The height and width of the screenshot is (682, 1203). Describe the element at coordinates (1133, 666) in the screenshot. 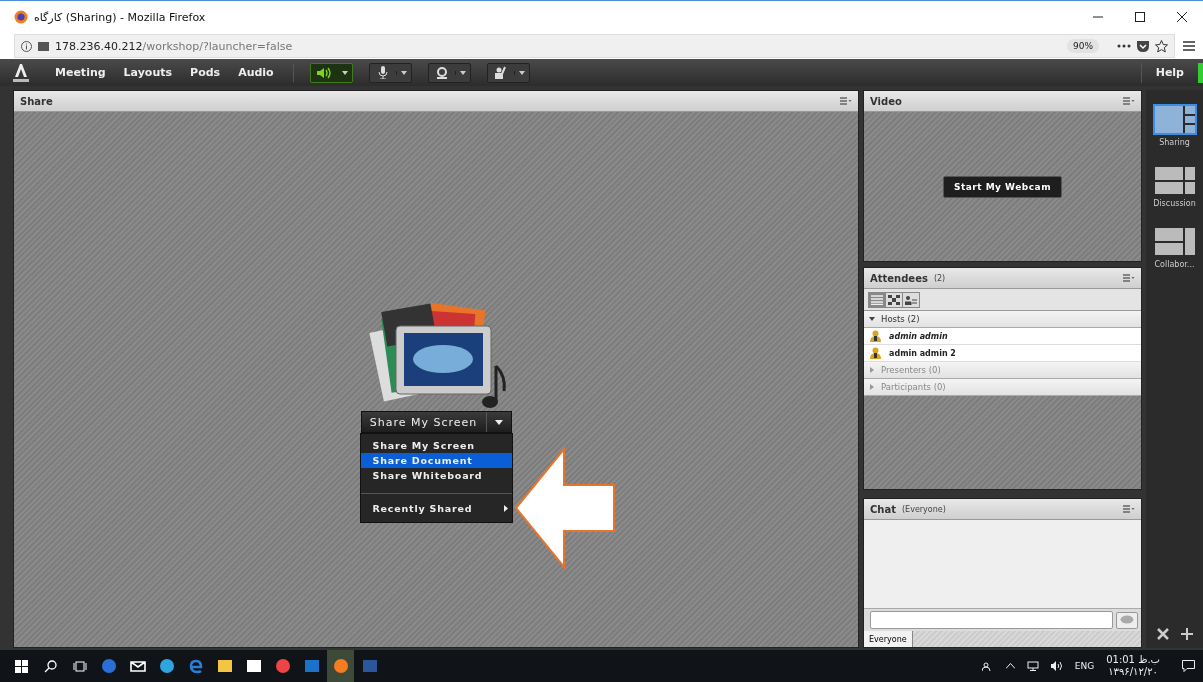

I see `clock: 01:01 ب.ظ ۱۳۹۶/۱۲/۲۰` at that location.